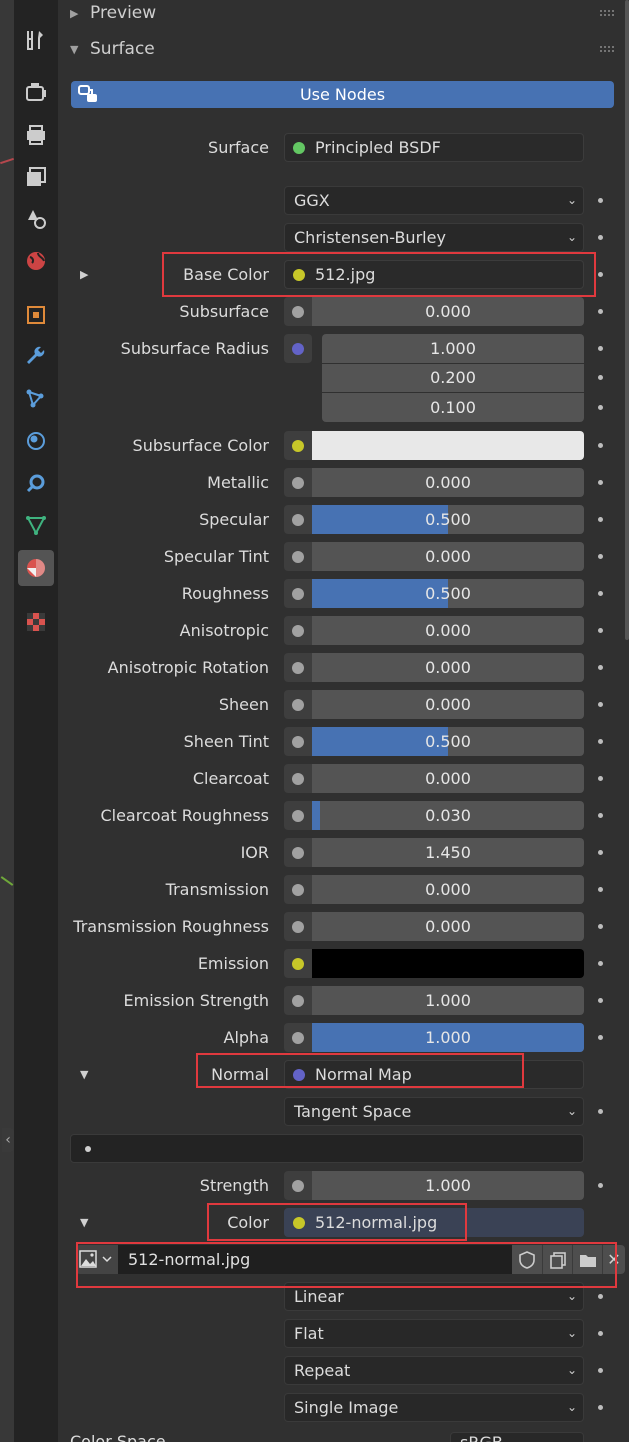 The width and height of the screenshot is (629, 1442). What do you see at coordinates (607, 13) in the screenshot?
I see `drag-grip-icon` at bounding box center [607, 13].